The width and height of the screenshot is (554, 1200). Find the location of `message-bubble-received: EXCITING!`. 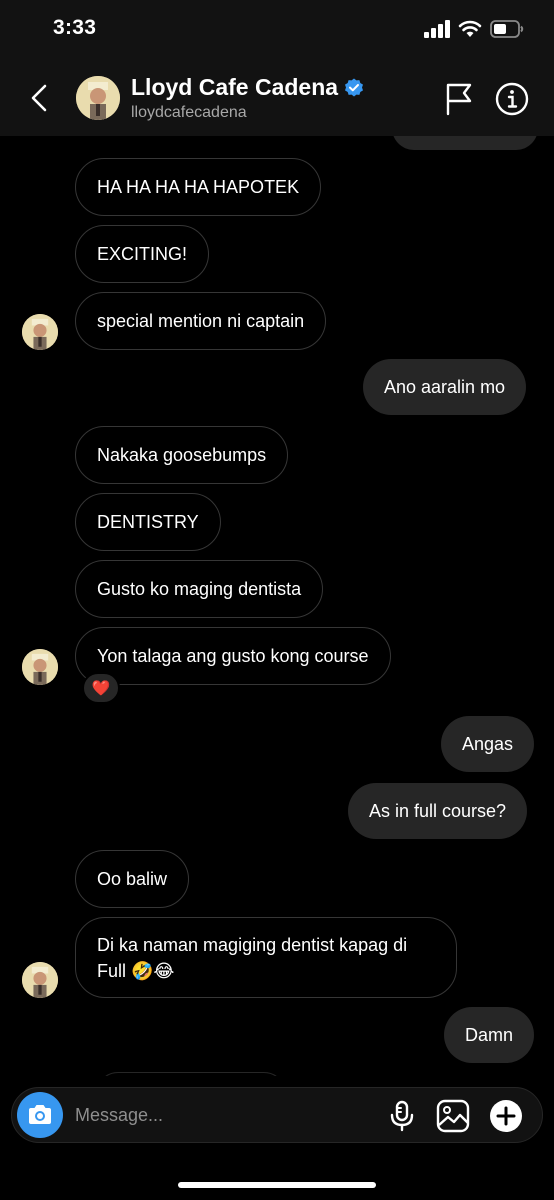

message-bubble-received: EXCITING! is located at coordinates (142, 254).